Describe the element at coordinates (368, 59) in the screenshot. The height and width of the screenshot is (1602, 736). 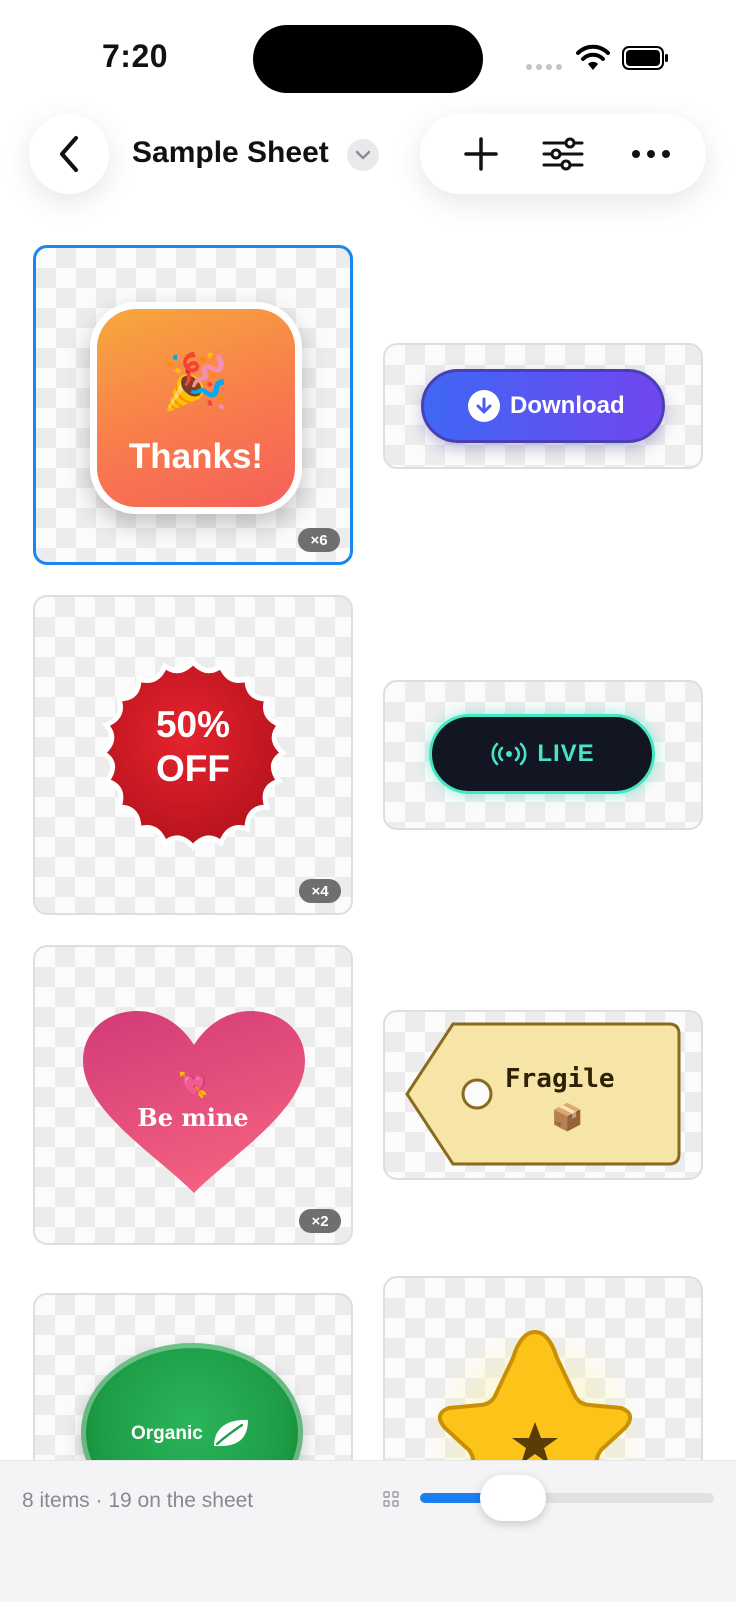
I see `dynamic-island` at that location.